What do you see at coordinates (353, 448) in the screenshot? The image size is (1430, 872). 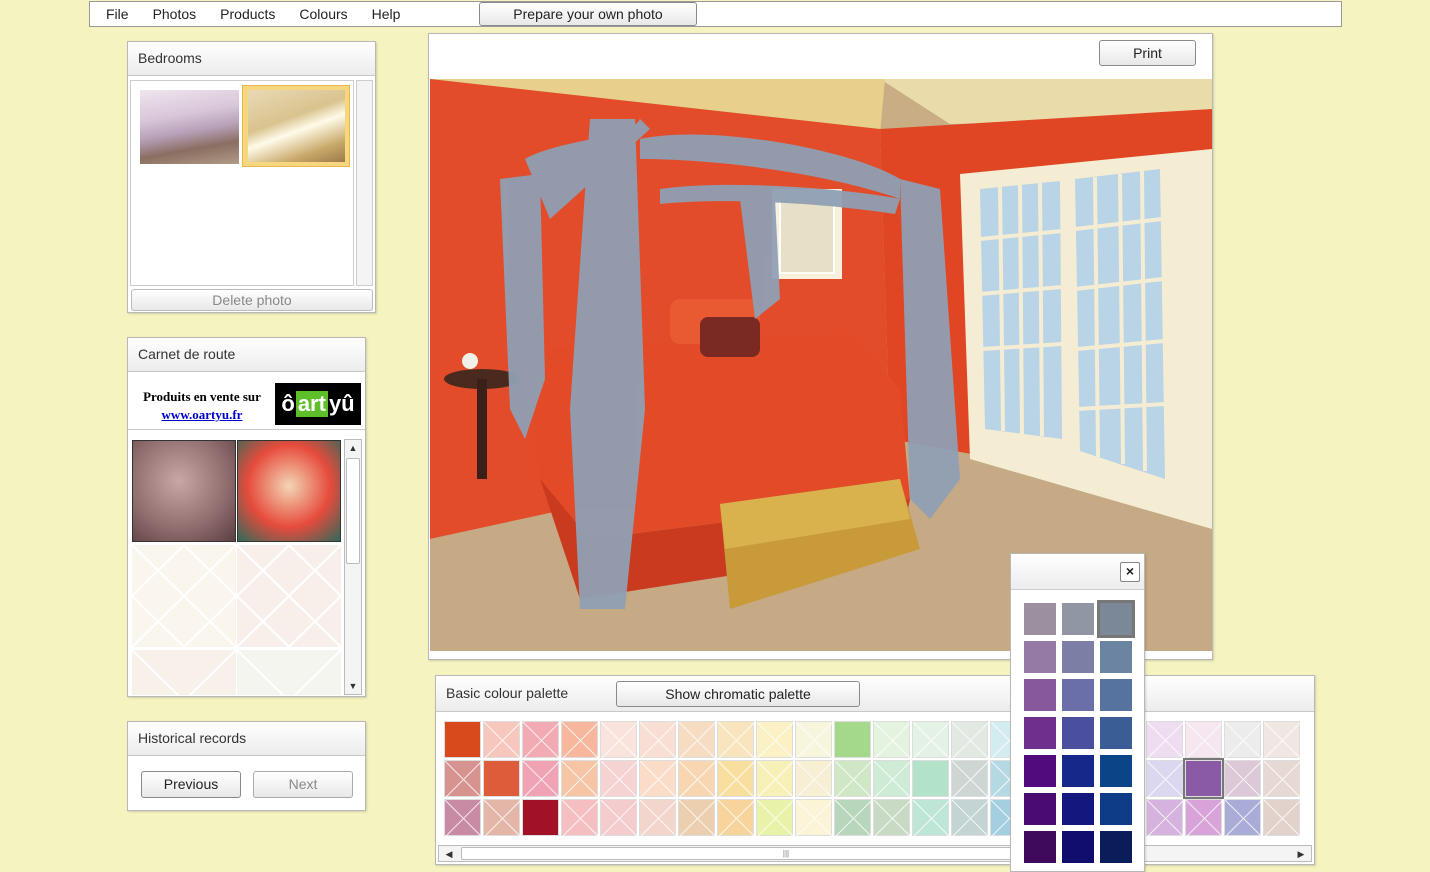 I see `scroll-up-icon: ▲` at bounding box center [353, 448].